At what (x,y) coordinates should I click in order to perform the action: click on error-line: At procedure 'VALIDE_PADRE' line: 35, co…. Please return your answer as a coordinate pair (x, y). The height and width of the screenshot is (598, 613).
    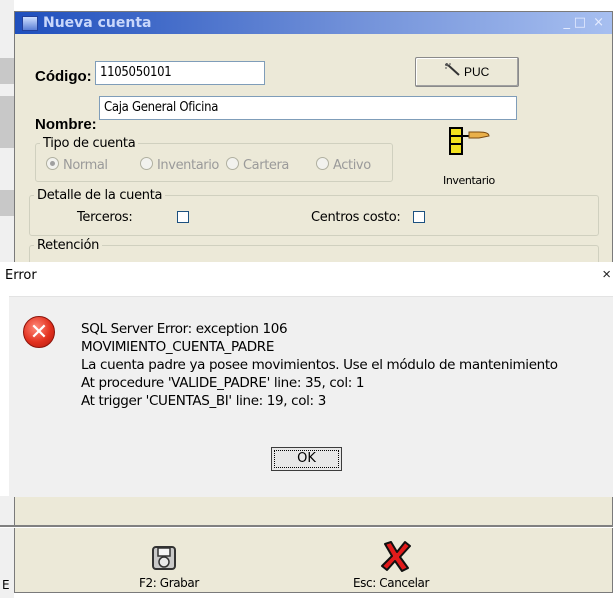
    Looking at the image, I should click on (223, 383).